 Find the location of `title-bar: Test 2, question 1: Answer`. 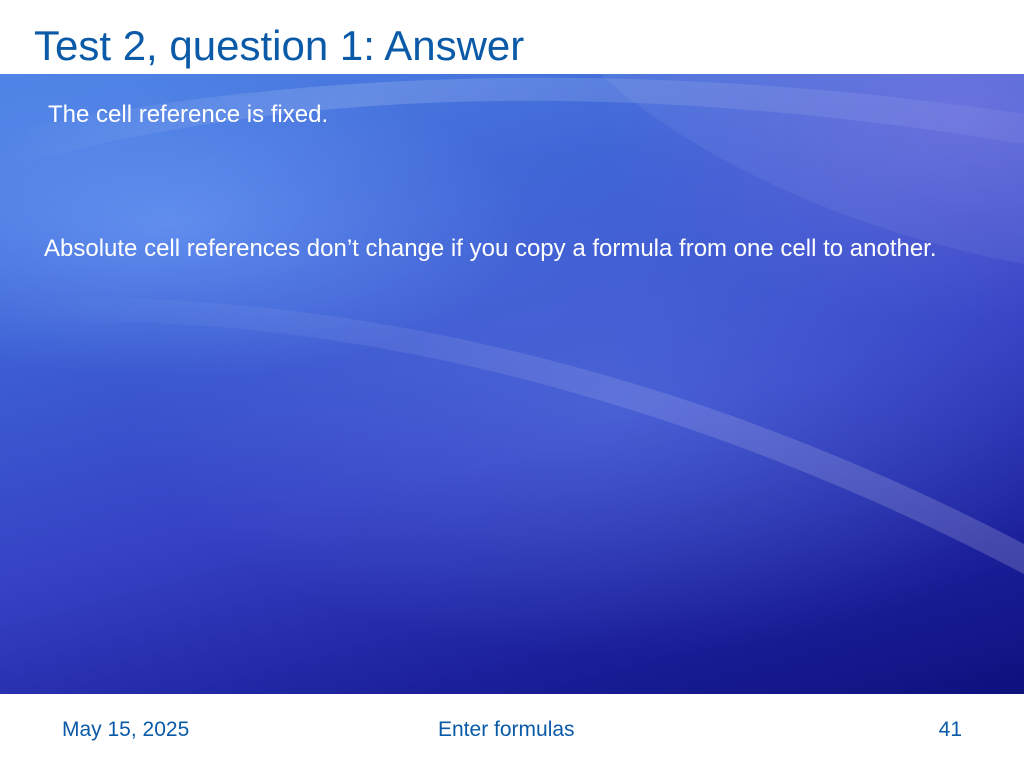

title-bar: Test 2, question 1: Answer is located at coordinates (512, 37).